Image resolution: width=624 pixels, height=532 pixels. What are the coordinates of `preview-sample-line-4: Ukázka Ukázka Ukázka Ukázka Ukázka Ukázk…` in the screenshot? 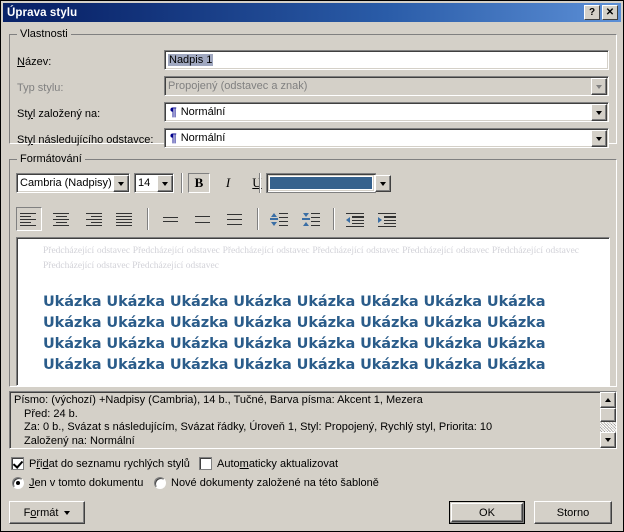 It's located at (294, 365).